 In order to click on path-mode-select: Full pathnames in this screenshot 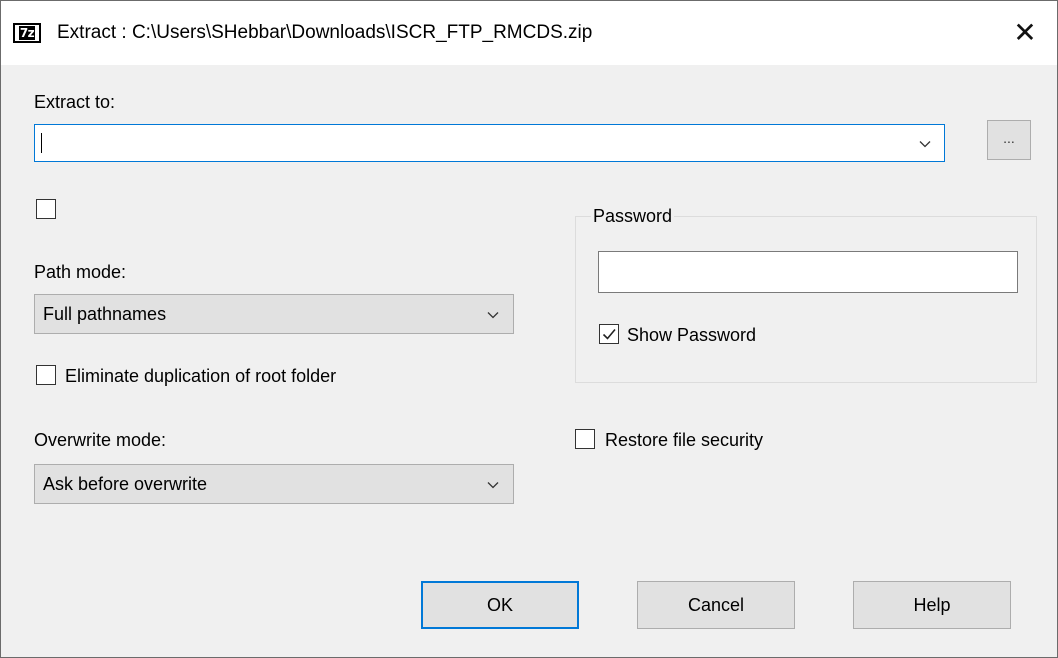, I will do `click(274, 314)`.